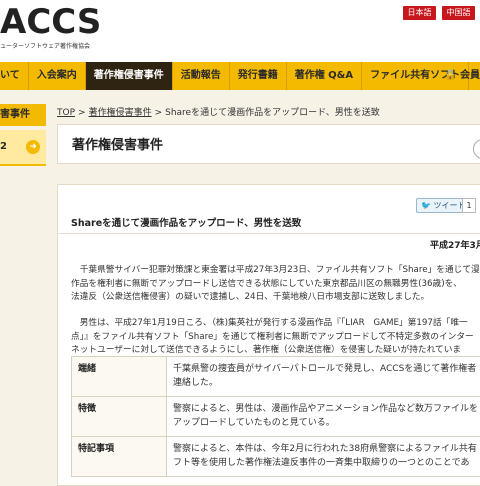  I want to click on nav-item-infringement-cases: 著作権侵害事件, so click(129, 76).